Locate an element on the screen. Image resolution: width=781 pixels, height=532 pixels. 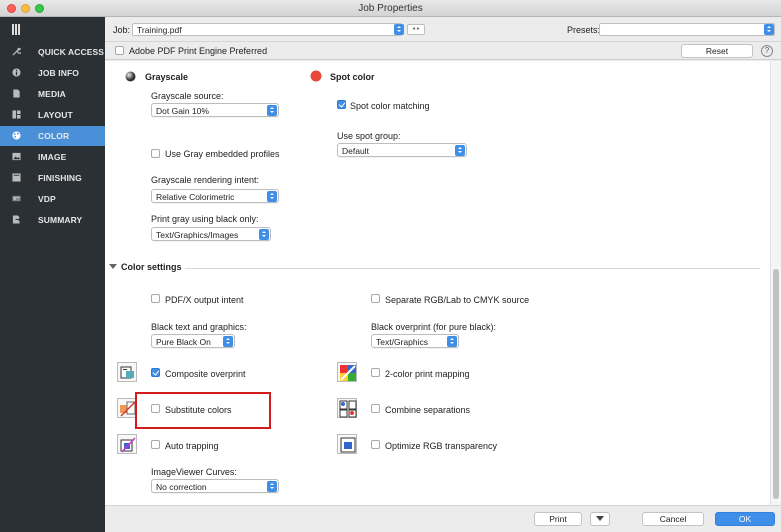
sidebar-item-label: COLOR is located at coordinates (54, 136).